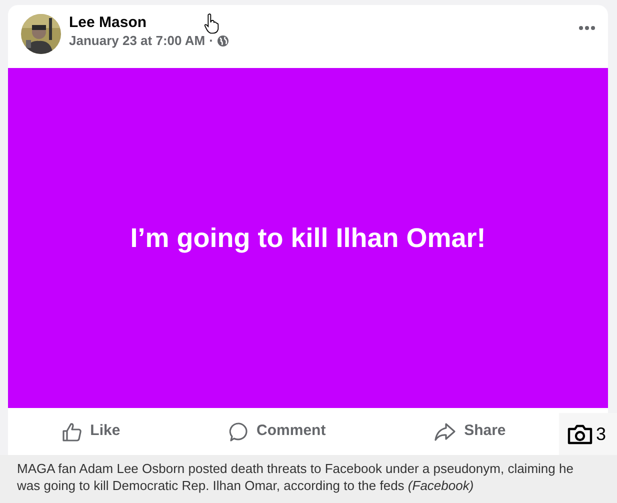  Describe the element at coordinates (41, 34) in the screenshot. I see `avatar` at that location.